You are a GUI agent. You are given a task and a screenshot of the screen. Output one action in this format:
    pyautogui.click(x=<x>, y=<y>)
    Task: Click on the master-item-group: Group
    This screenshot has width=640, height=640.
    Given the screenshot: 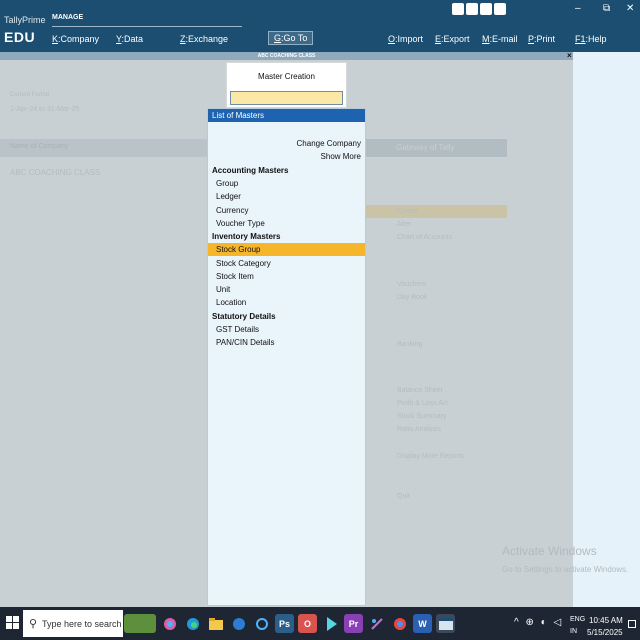 What is the action you would take?
    pyautogui.click(x=286, y=183)
    